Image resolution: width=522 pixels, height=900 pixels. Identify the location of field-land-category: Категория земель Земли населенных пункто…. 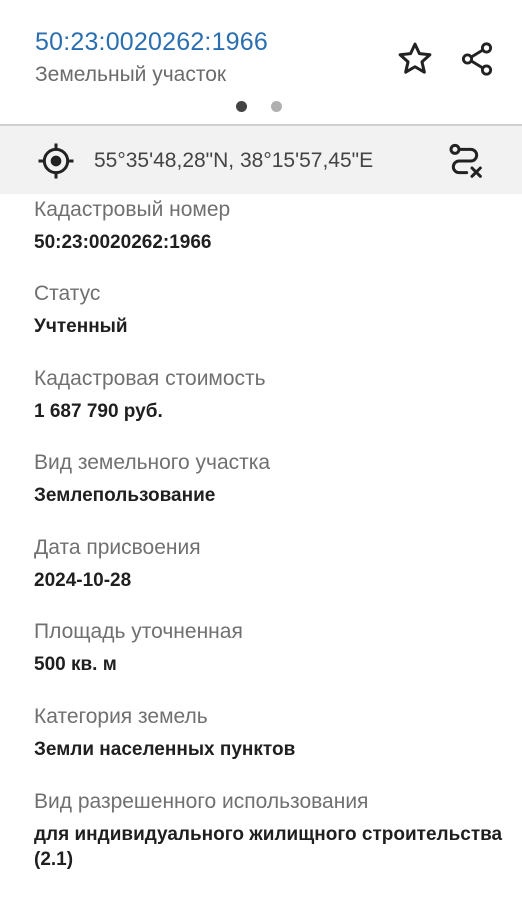
(269, 732).